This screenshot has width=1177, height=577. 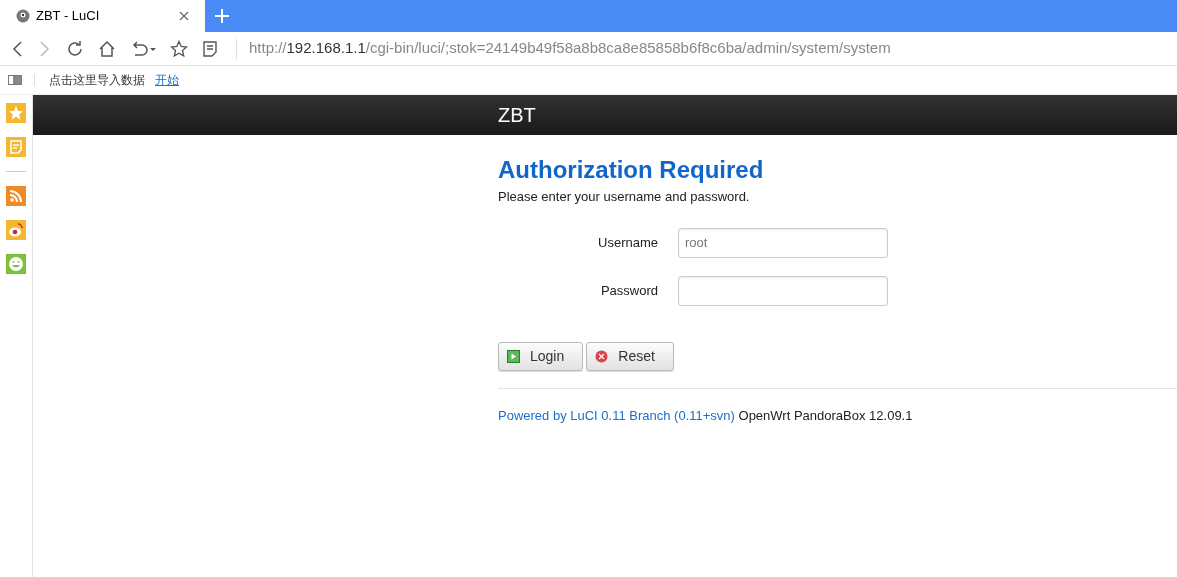 What do you see at coordinates (97, 80) in the screenshot?
I see `import-hint: 点击这里导入数据` at bounding box center [97, 80].